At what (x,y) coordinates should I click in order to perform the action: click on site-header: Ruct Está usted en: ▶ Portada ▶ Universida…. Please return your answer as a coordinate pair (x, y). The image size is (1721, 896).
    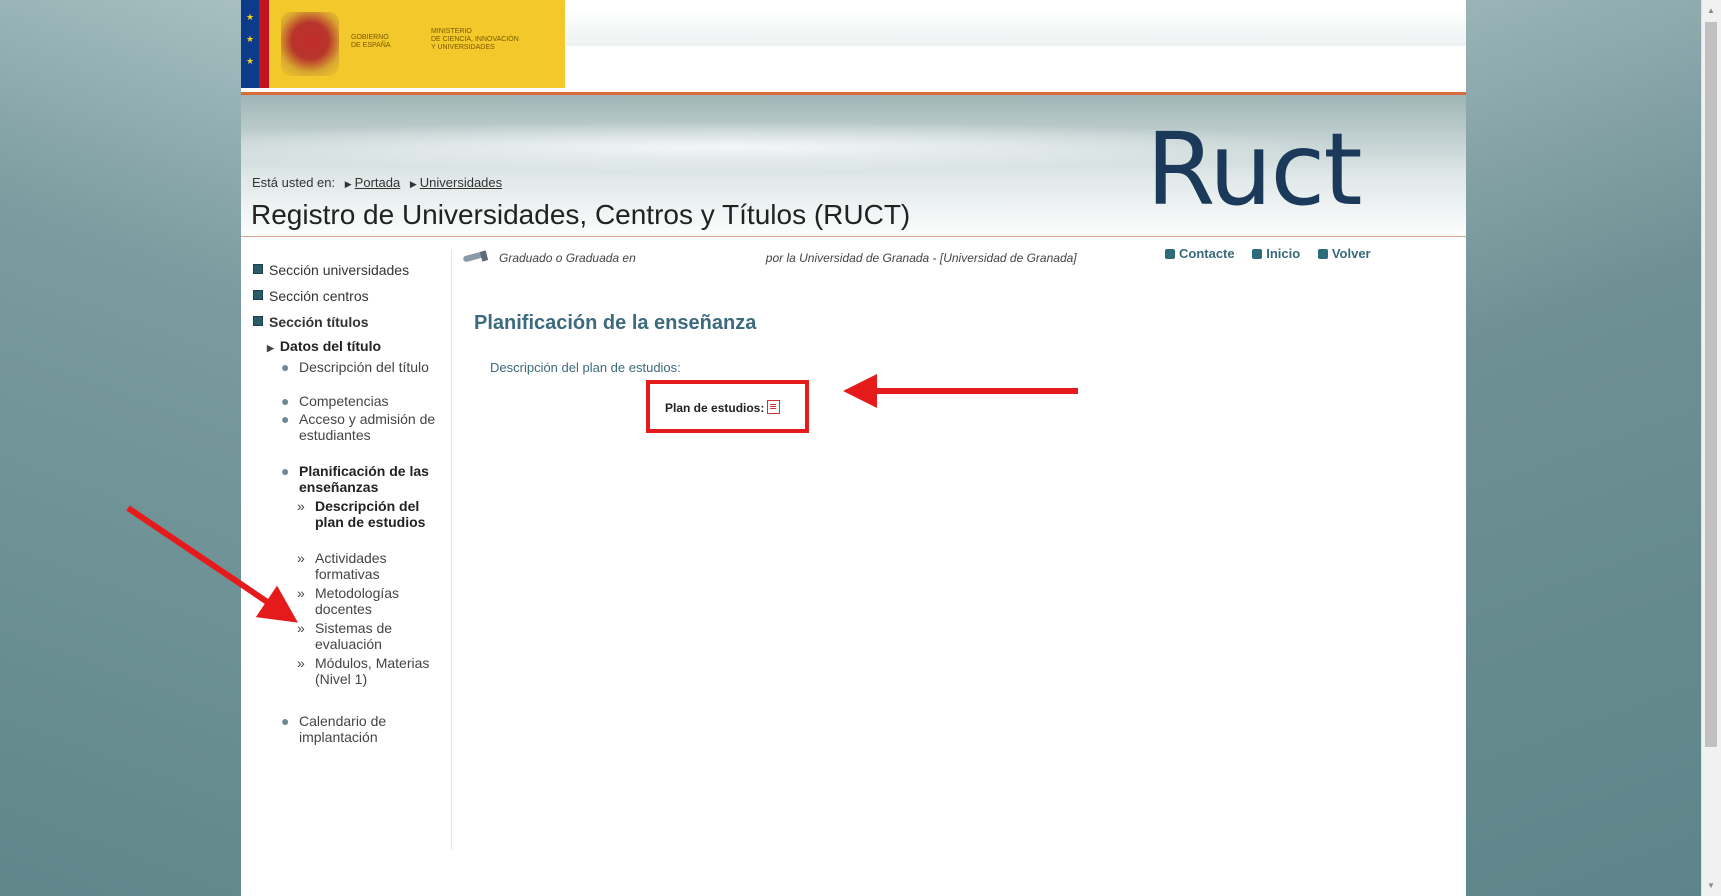
    Looking at the image, I should click on (853, 166).